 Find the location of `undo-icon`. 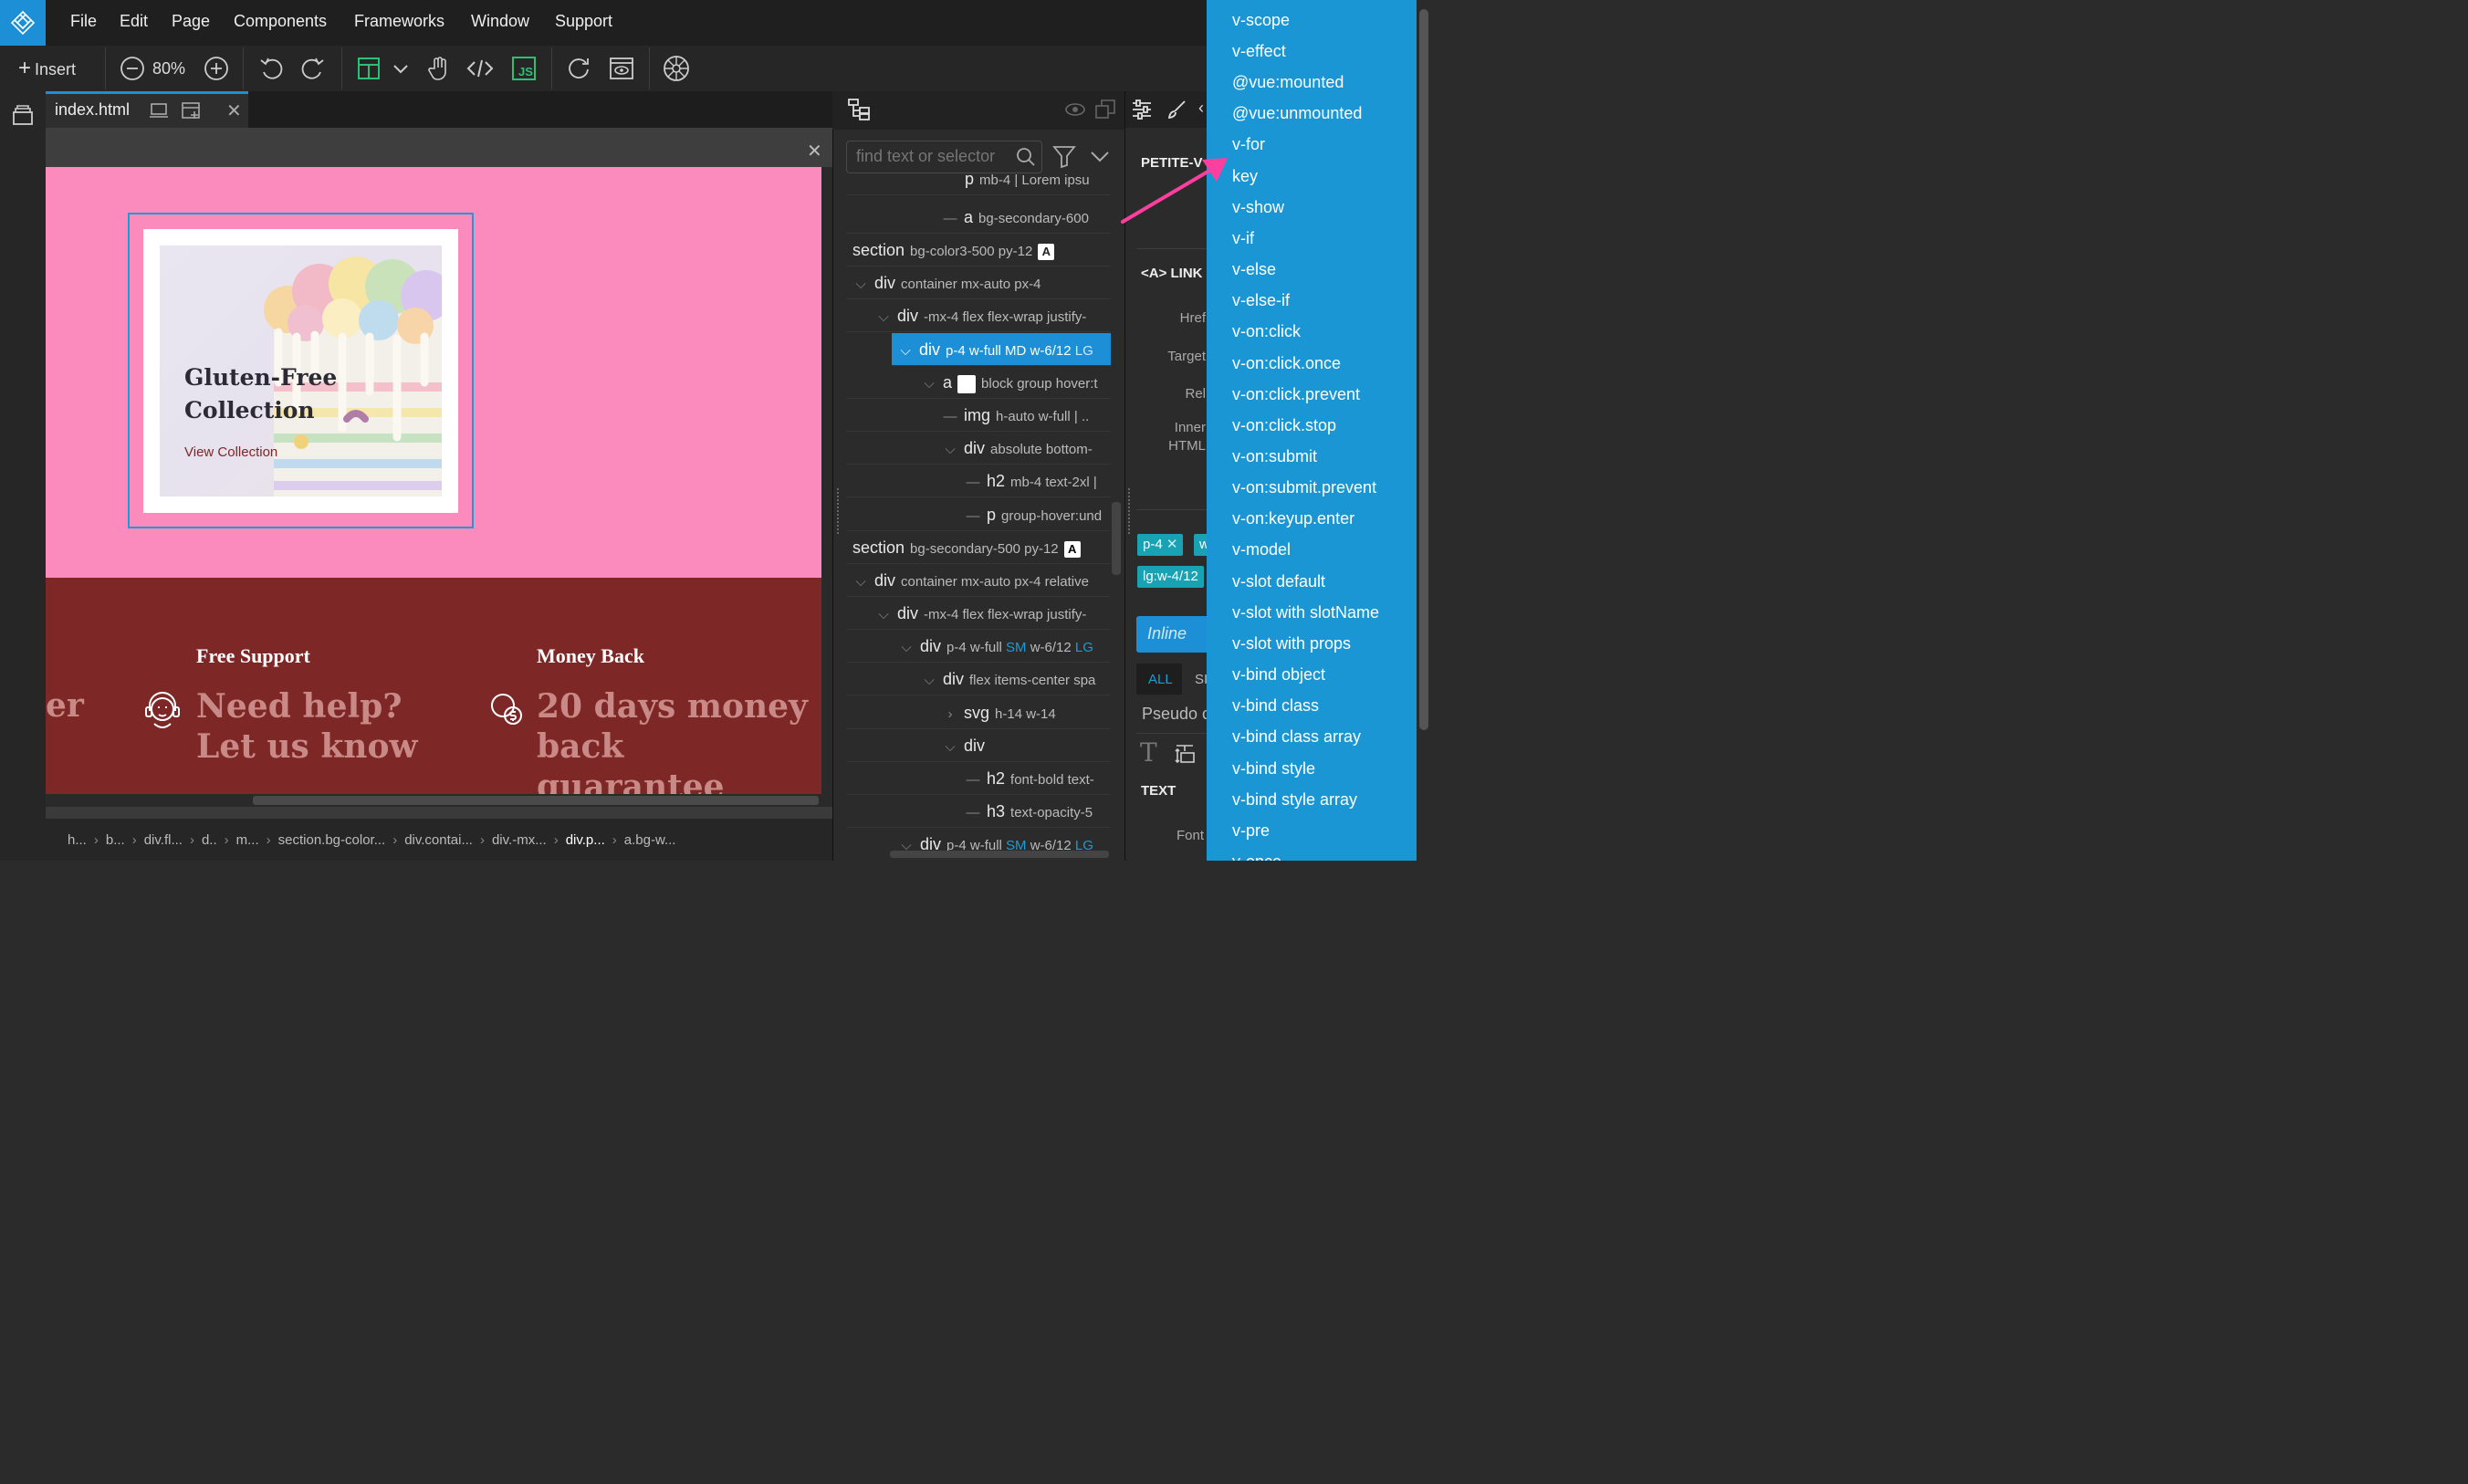

undo-icon is located at coordinates (271, 68).